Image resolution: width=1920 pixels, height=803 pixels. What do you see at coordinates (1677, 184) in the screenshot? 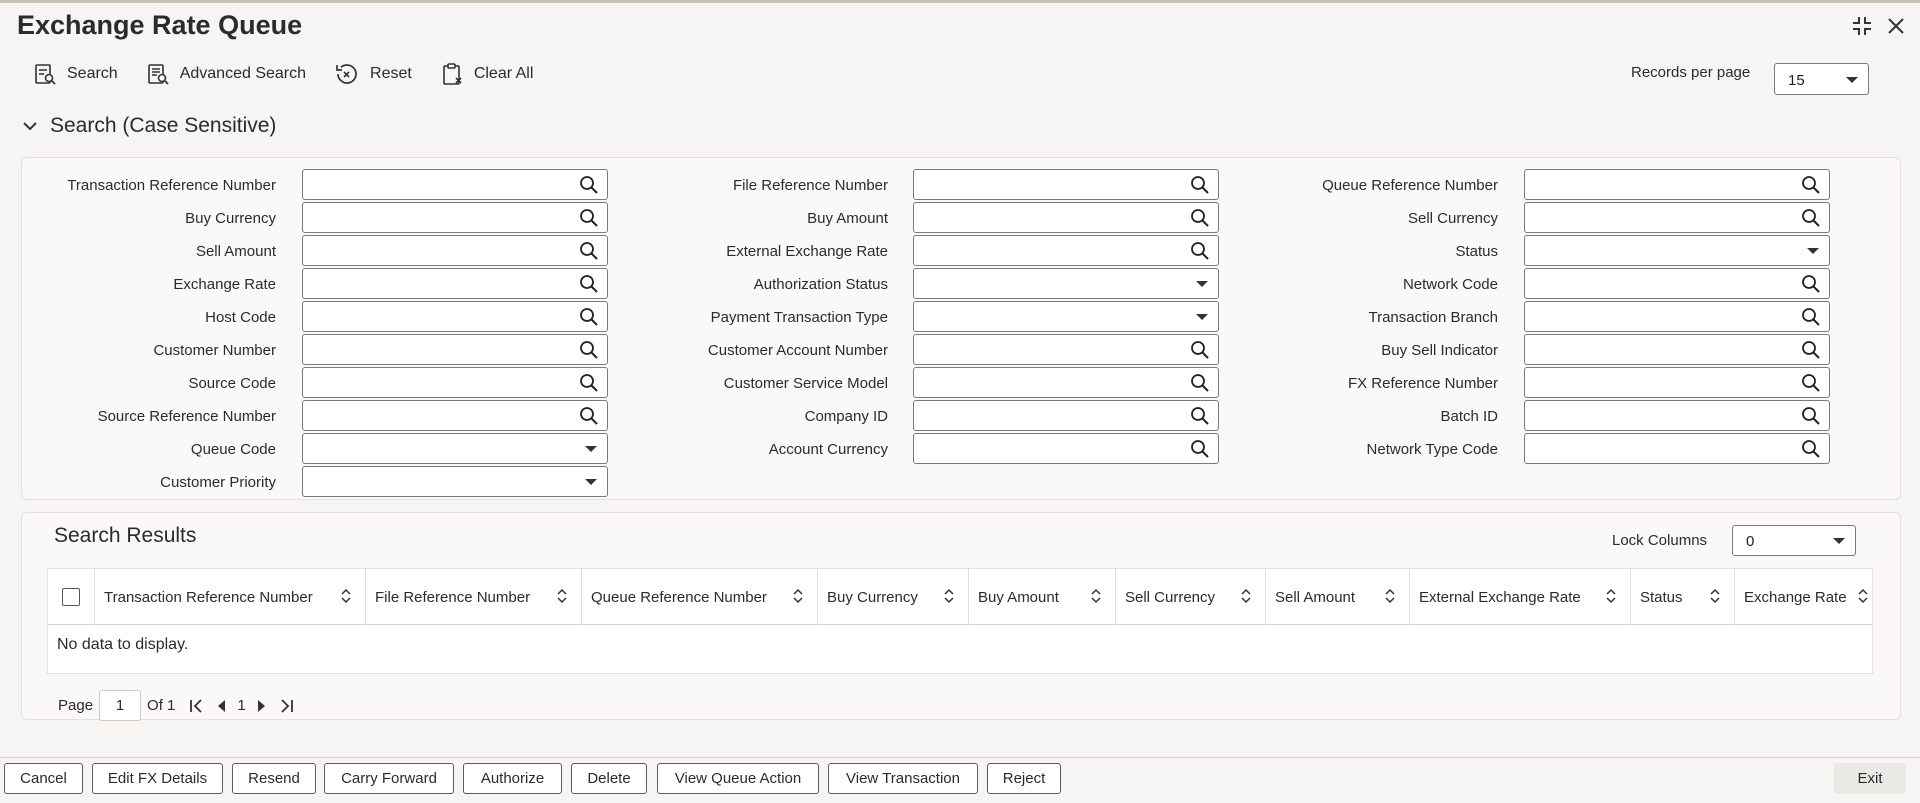
I see `queue-reference-number-input` at bounding box center [1677, 184].